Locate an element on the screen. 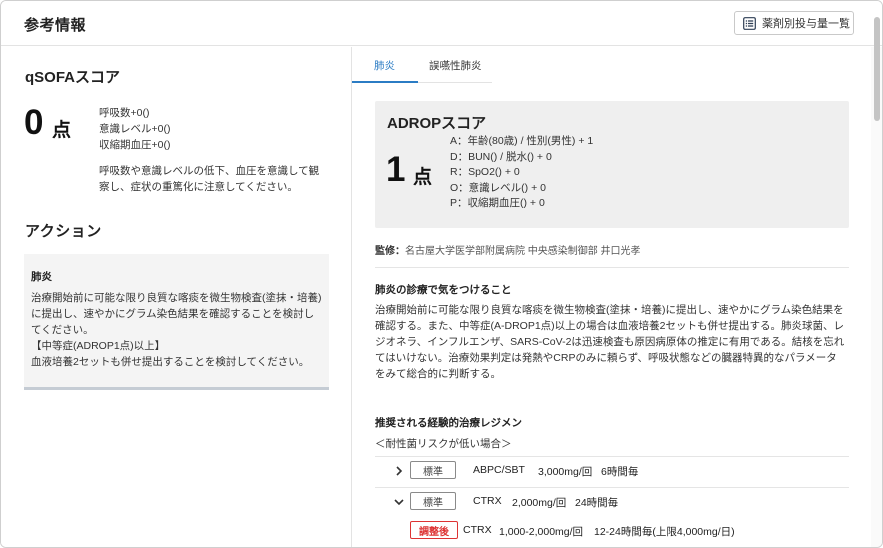  tab-pneumonia: 肺炎 is located at coordinates (384, 65).